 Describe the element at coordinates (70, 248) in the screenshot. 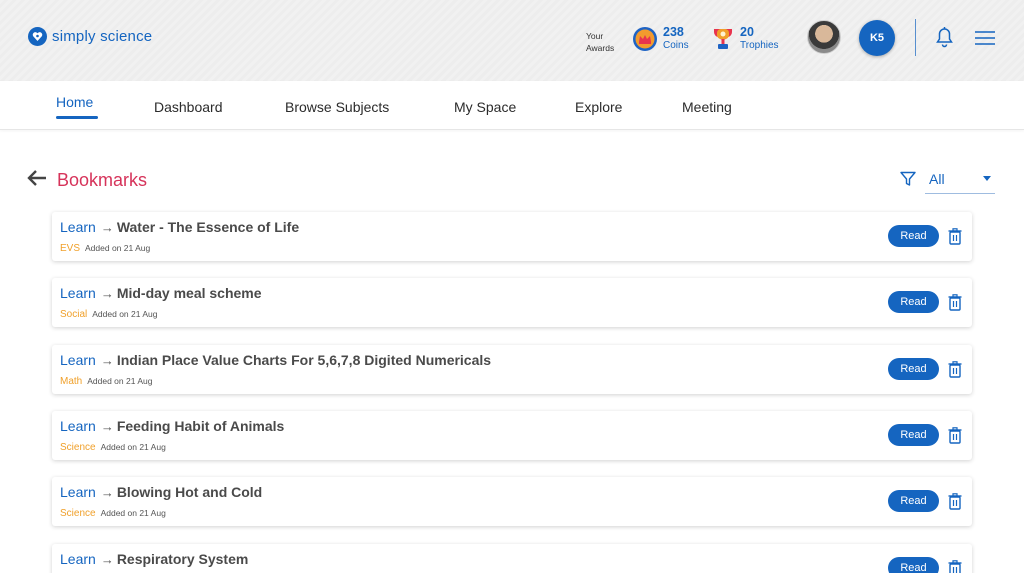

I see `bookmark-subject: EVS` at that location.